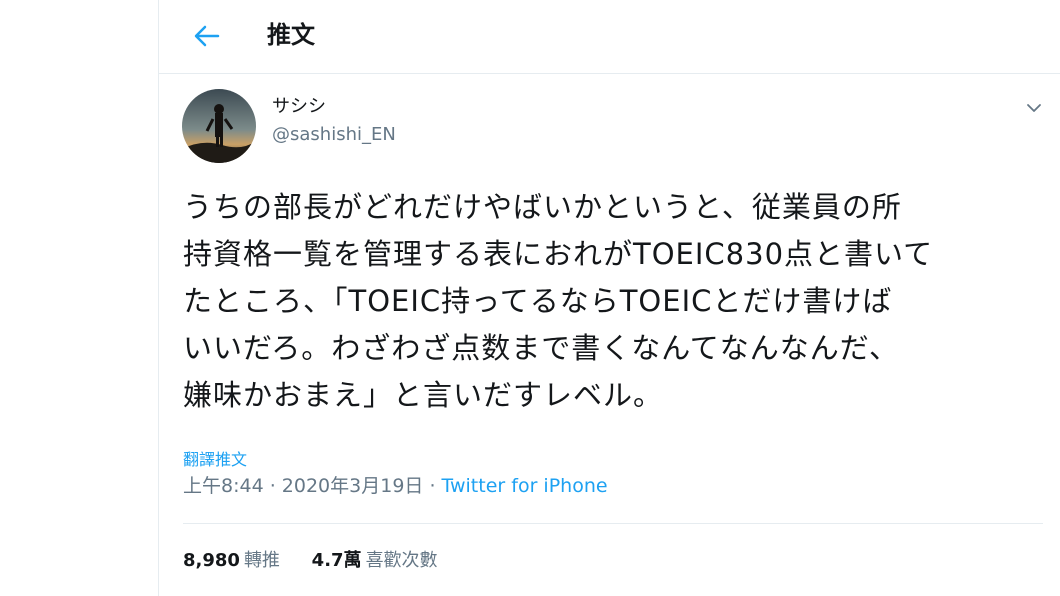 The height and width of the screenshot is (596, 1060). I want to click on avatar, so click(219, 126).